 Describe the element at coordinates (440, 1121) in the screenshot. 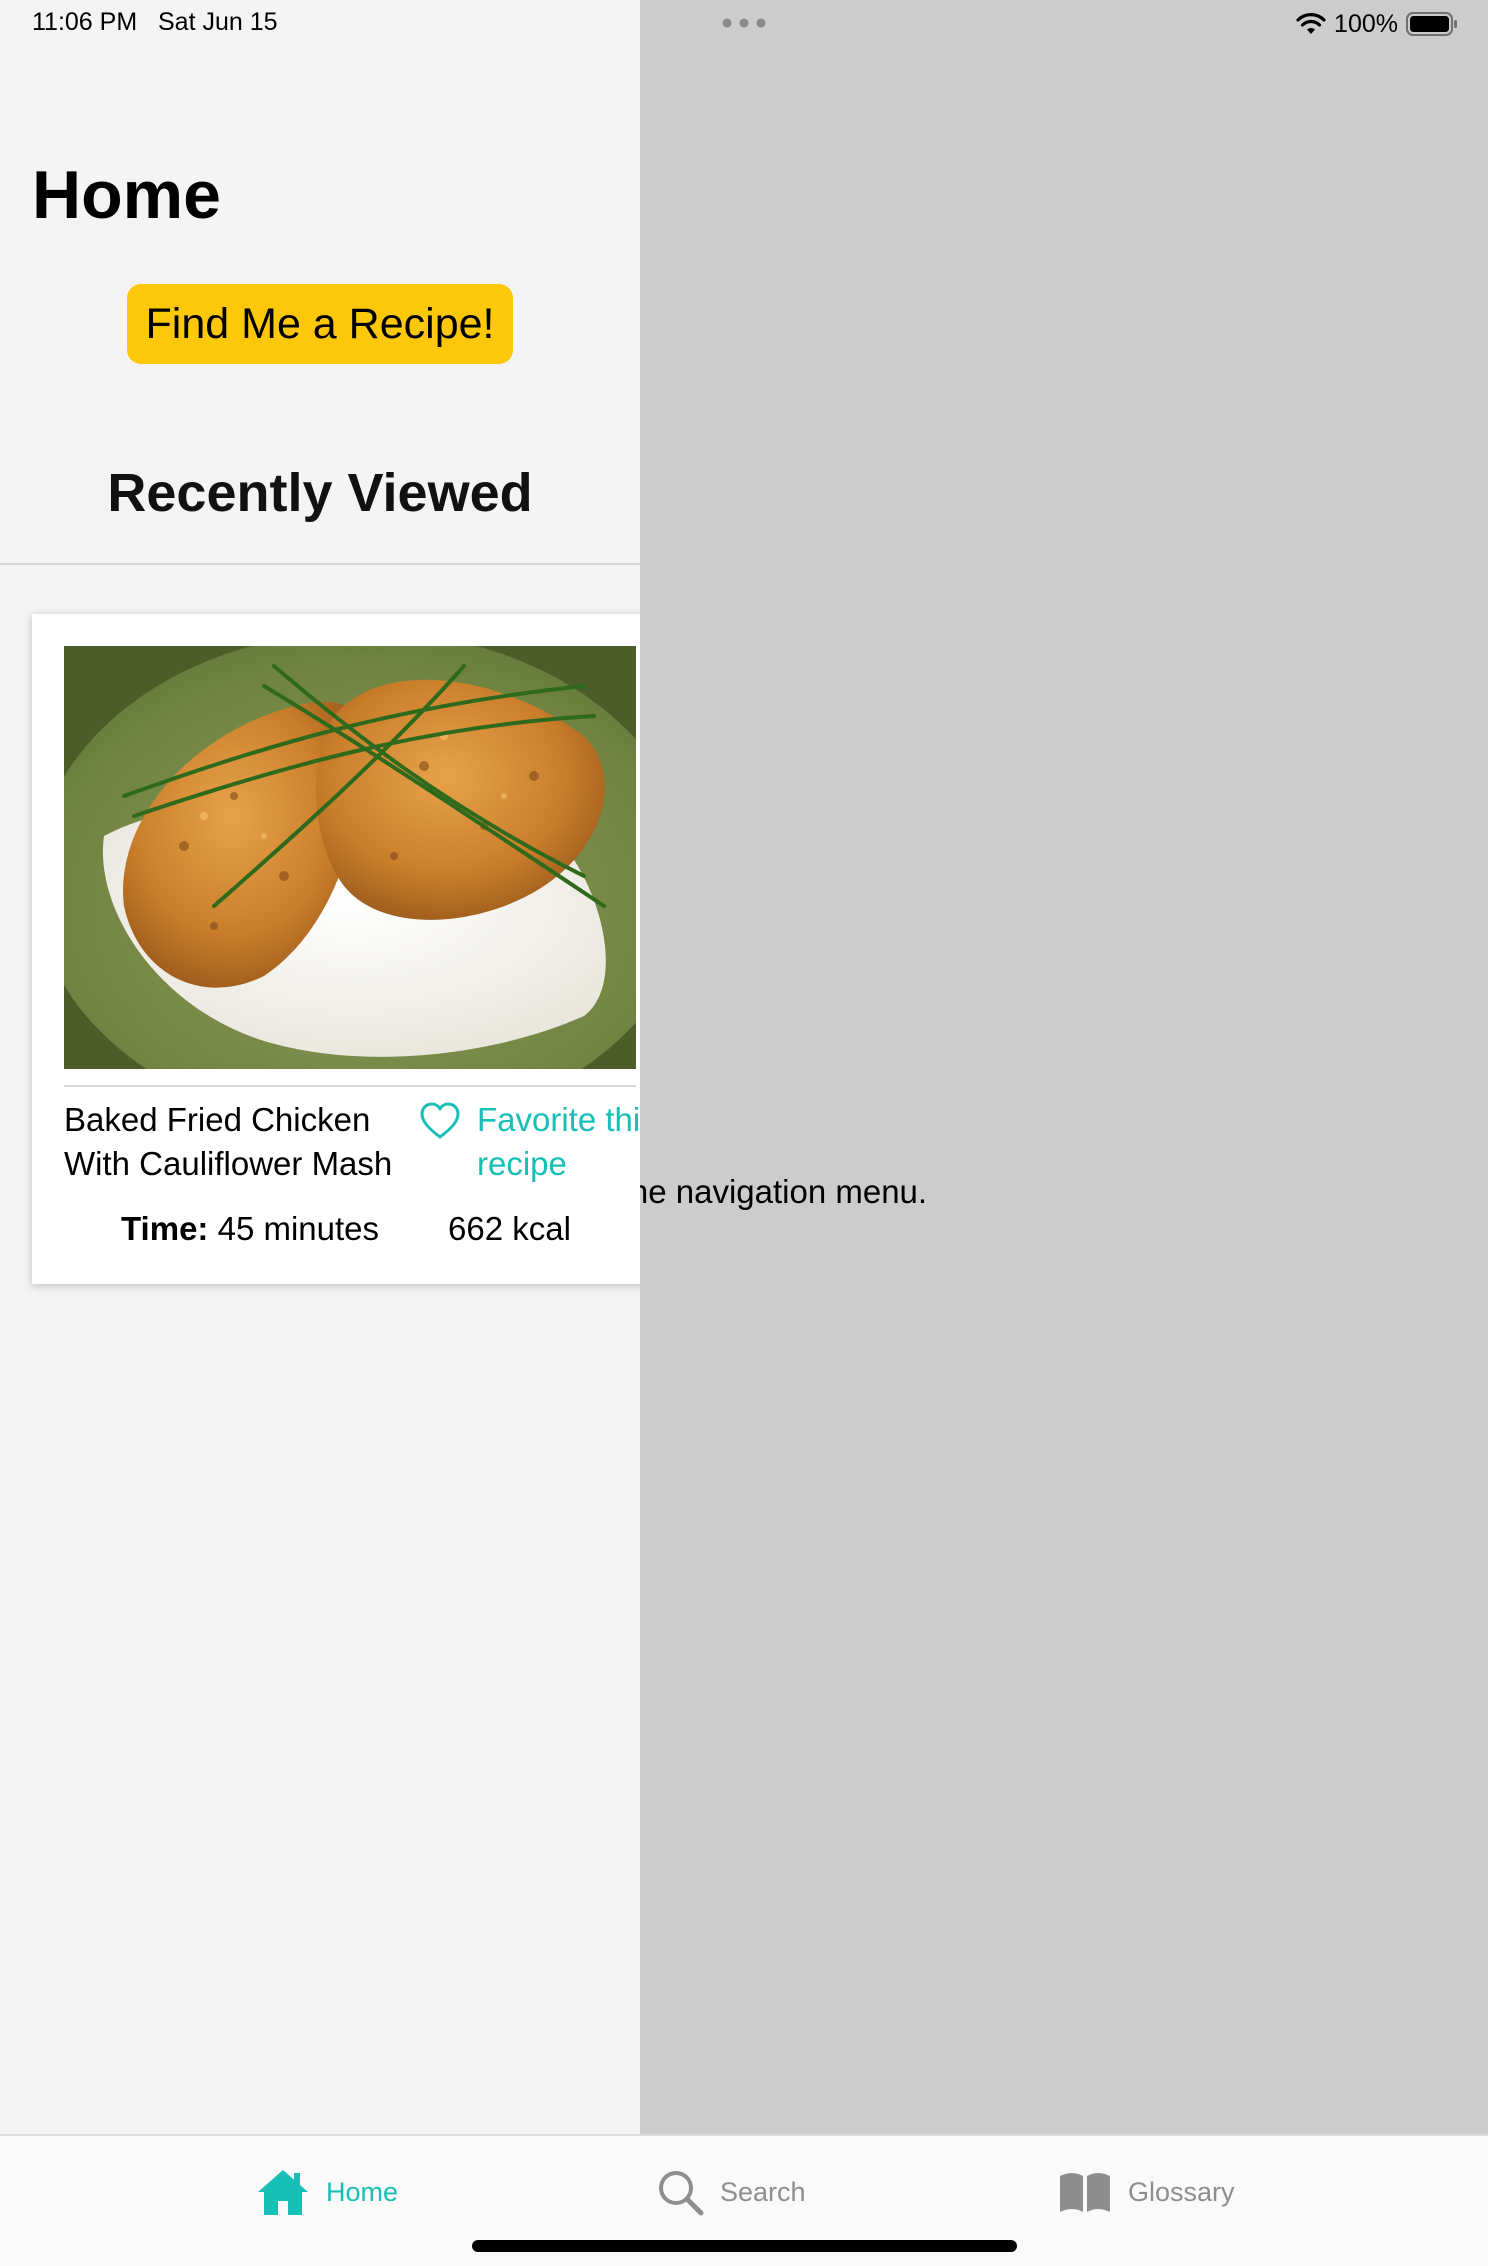

I see `heart-icon` at that location.